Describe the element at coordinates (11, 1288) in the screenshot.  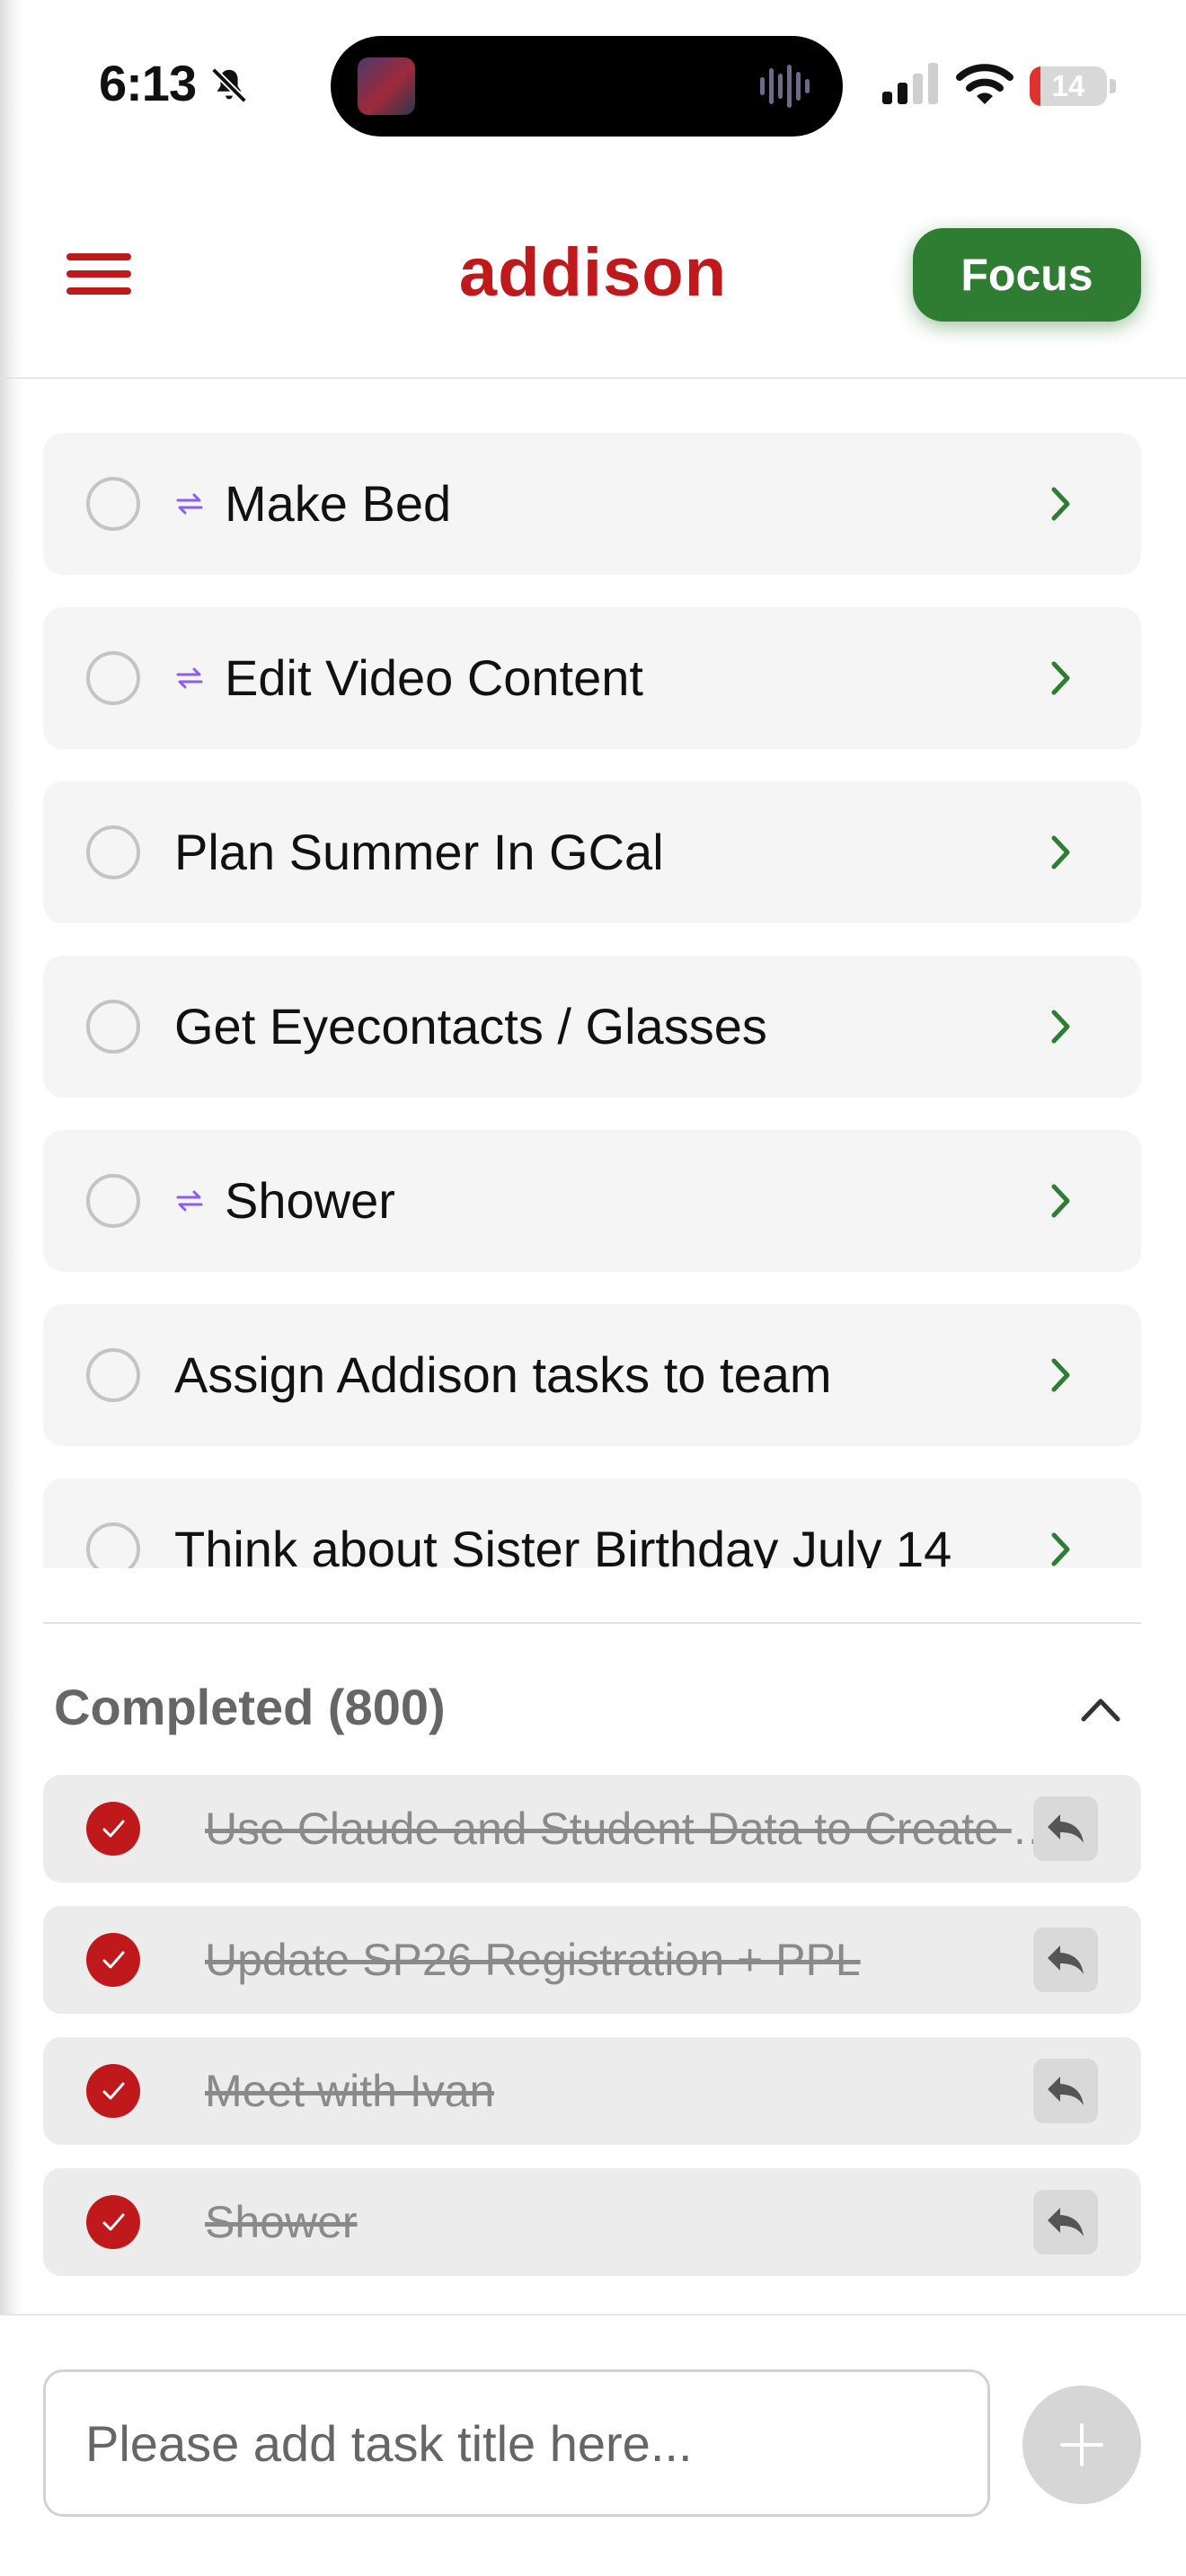
I see `left-edge-shadow` at that location.